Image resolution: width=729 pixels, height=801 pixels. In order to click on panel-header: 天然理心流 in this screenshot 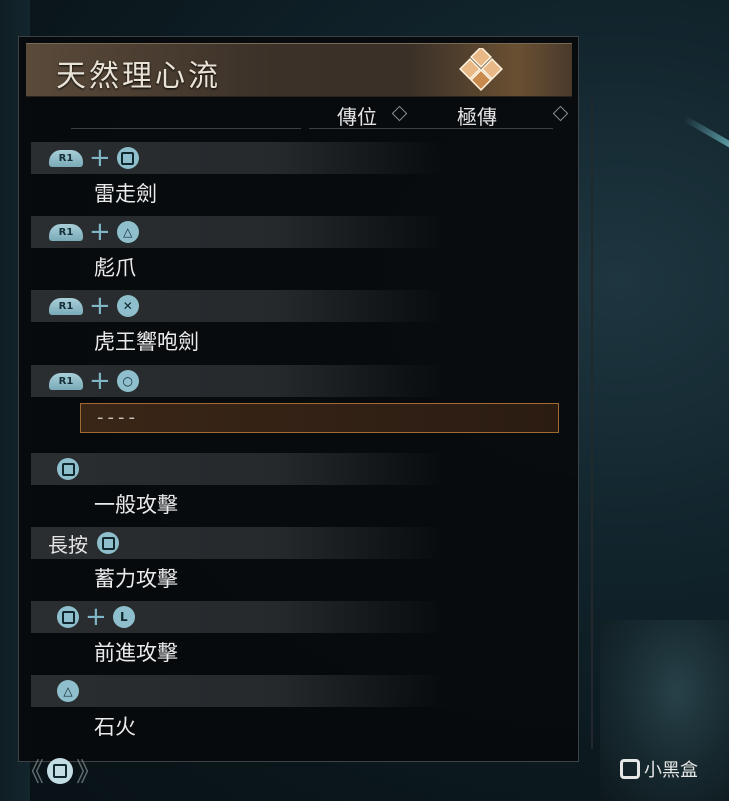, I will do `click(299, 70)`.